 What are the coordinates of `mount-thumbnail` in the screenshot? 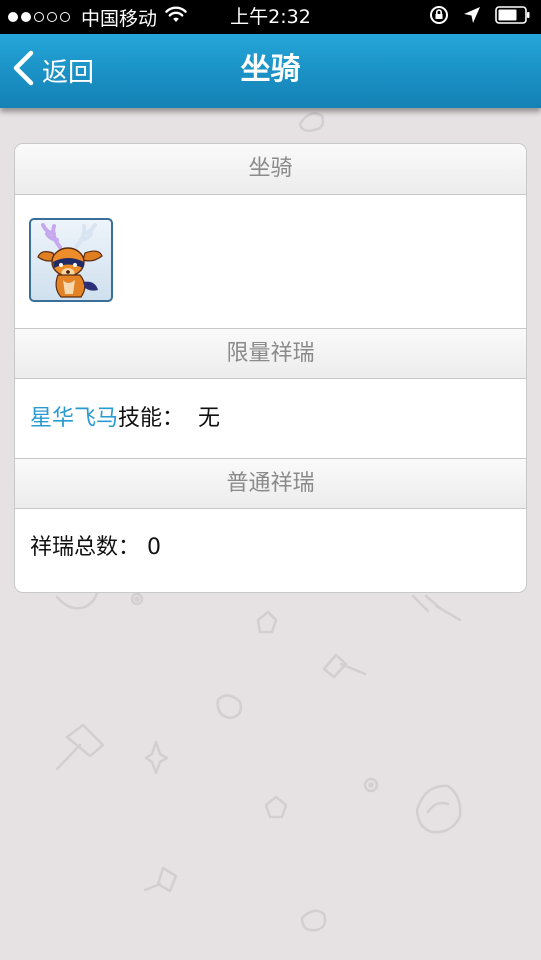 It's located at (71, 260).